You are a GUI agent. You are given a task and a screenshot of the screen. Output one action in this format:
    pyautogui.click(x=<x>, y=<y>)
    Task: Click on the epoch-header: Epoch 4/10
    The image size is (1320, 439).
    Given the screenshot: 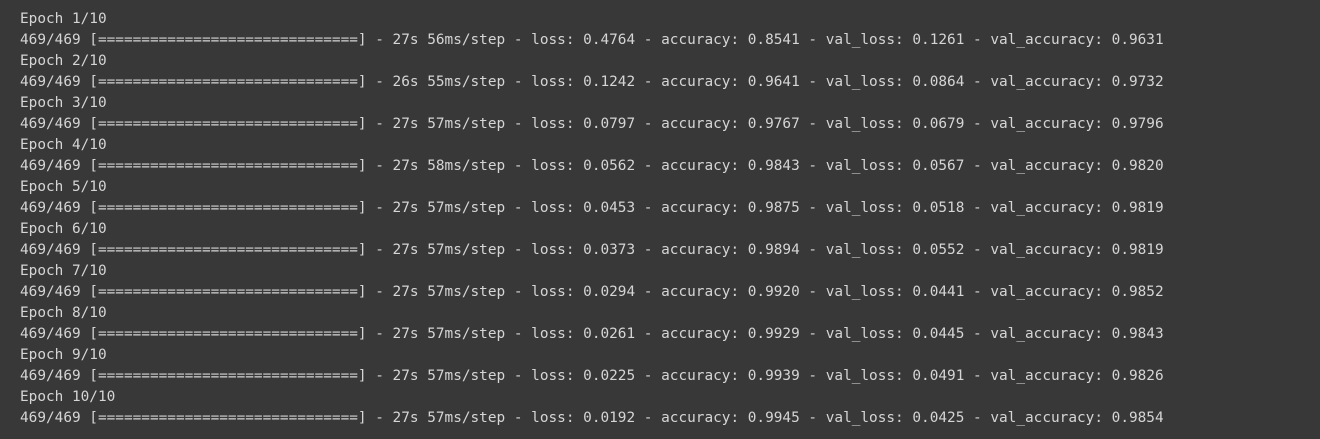 What is the action you would take?
    pyautogui.click(x=63, y=145)
    